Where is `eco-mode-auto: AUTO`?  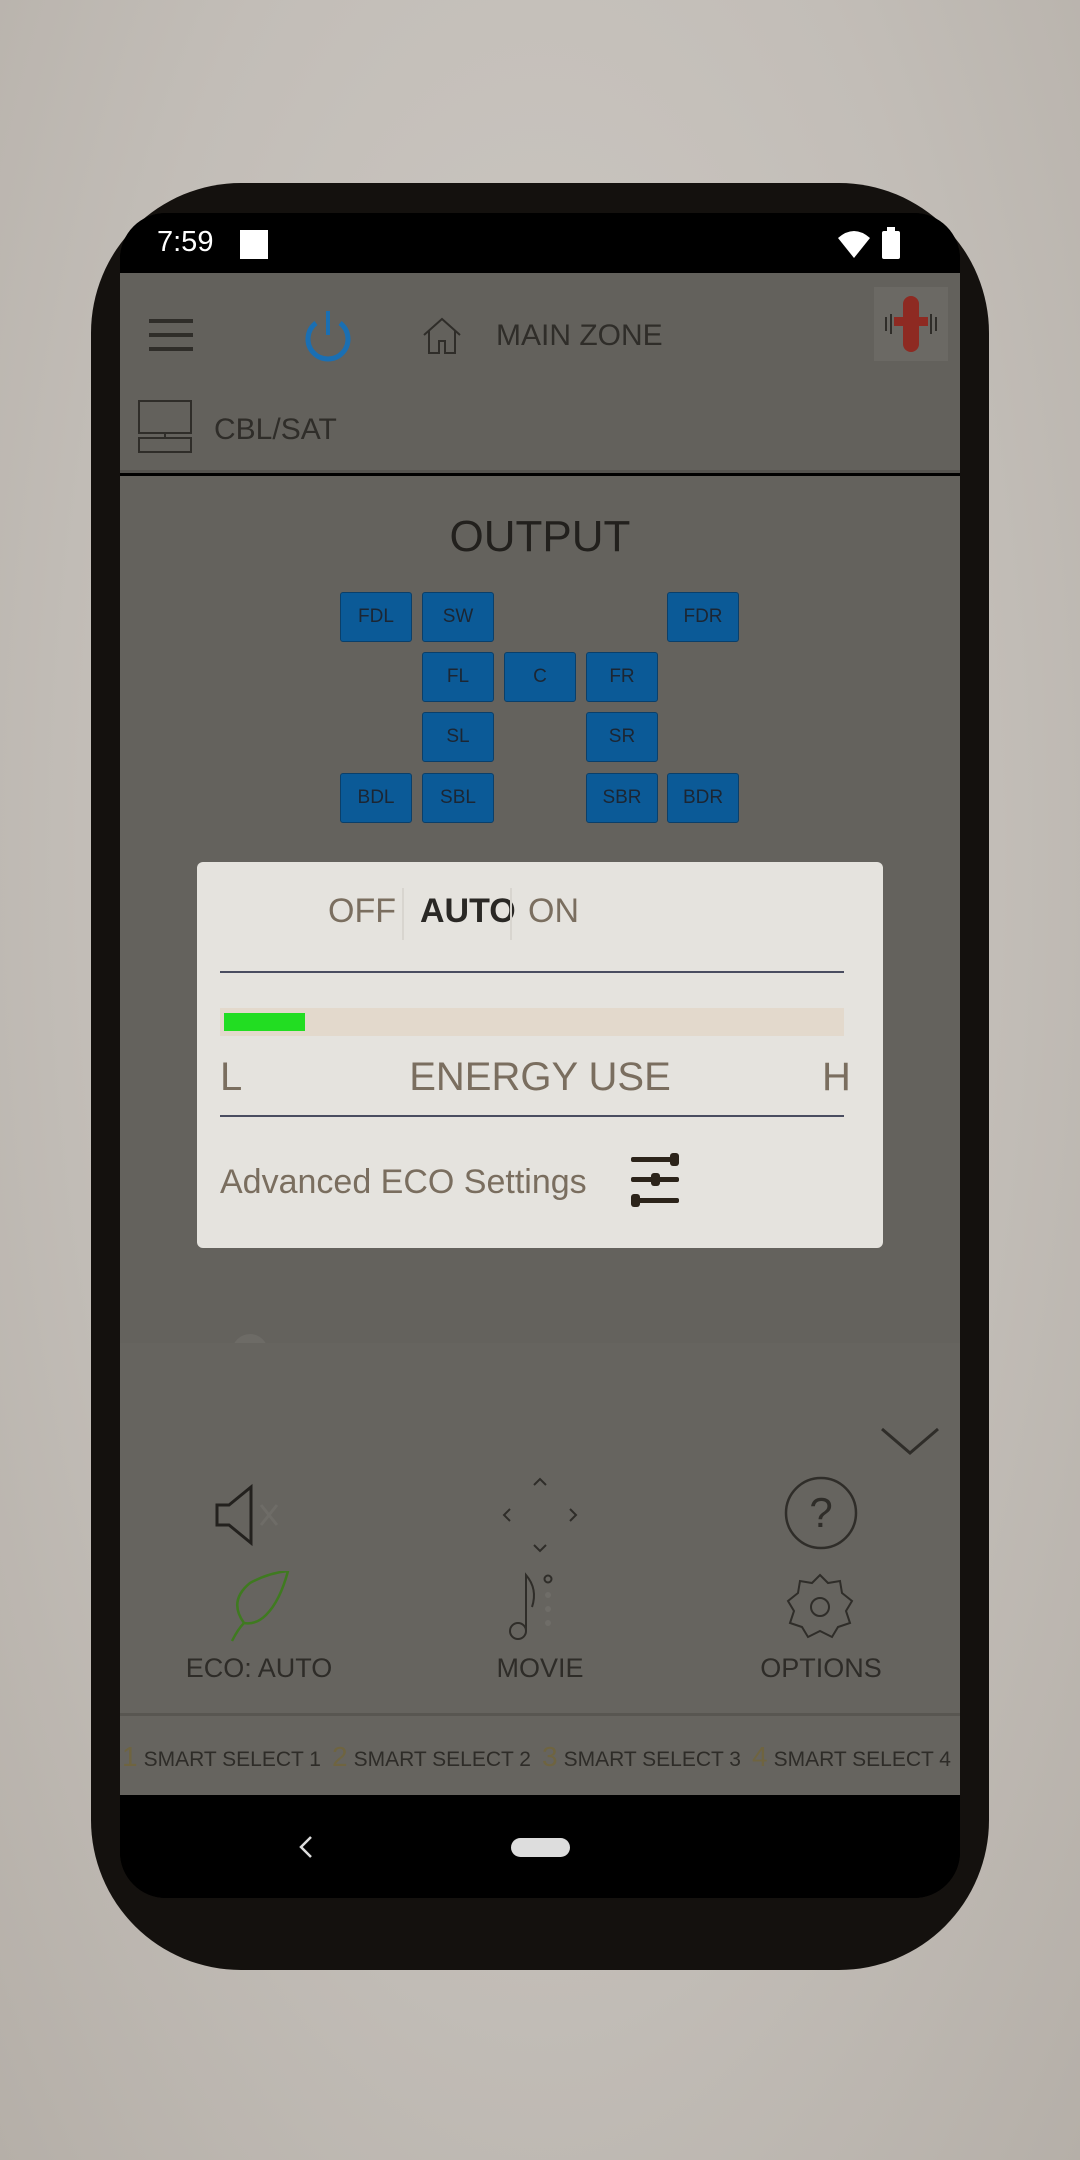 eco-mode-auto: AUTO is located at coordinates (468, 911).